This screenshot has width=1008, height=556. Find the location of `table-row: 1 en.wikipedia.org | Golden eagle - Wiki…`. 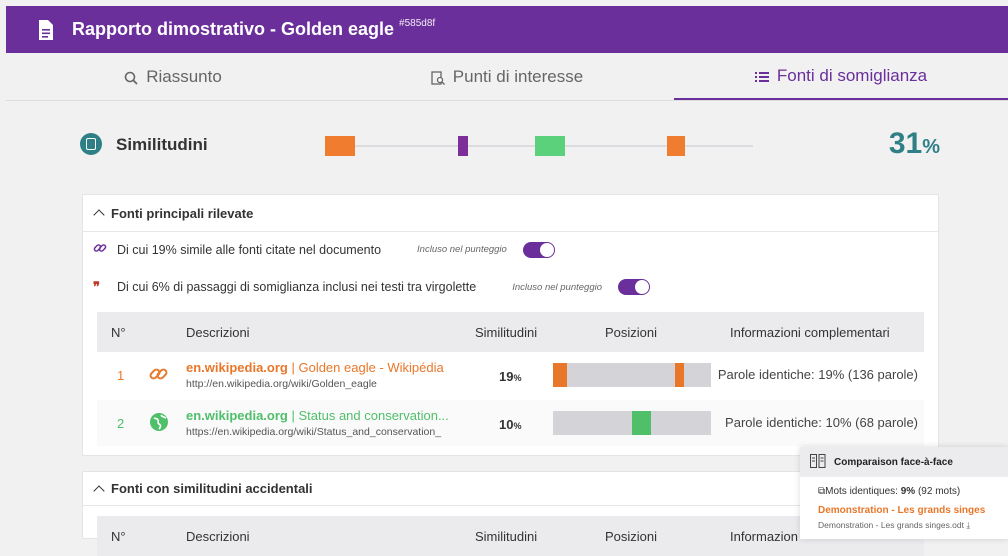

table-row: 1 en.wikipedia.org | Golden eagle - Wiki… is located at coordinates (510, 375).